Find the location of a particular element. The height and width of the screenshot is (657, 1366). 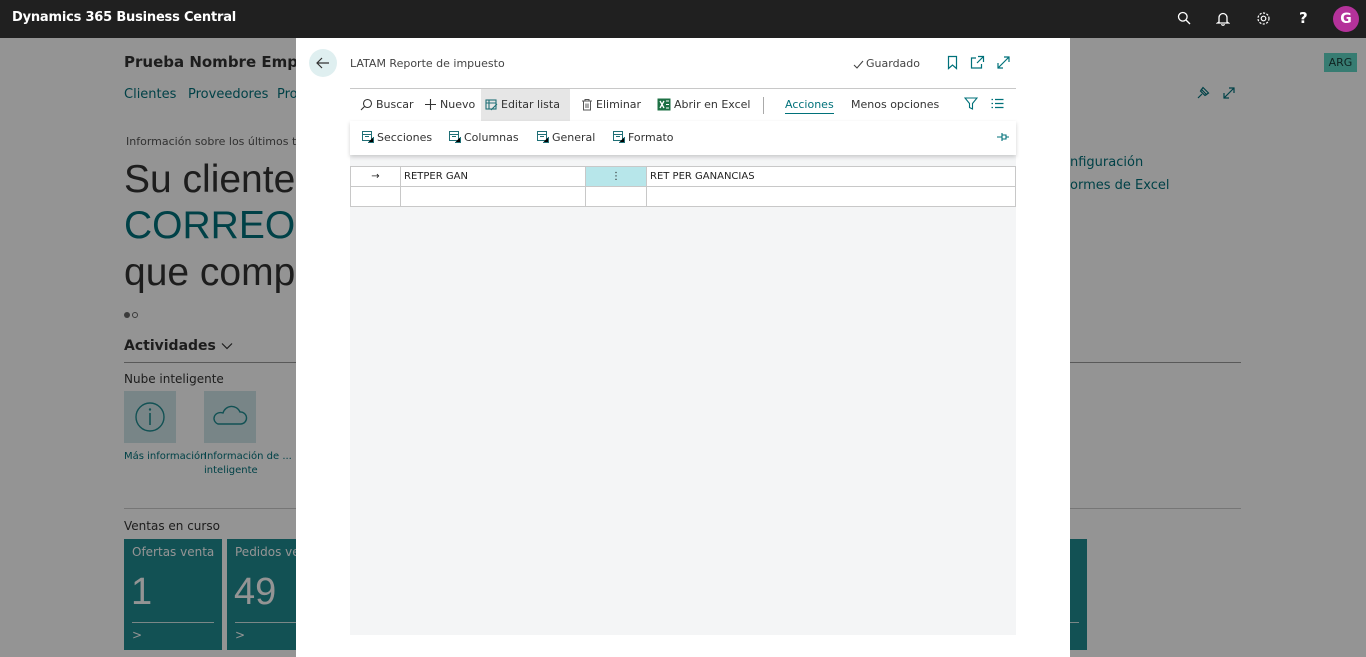

abrir-excel-label: Abrir en Excel is located at coordinates (712, 104).